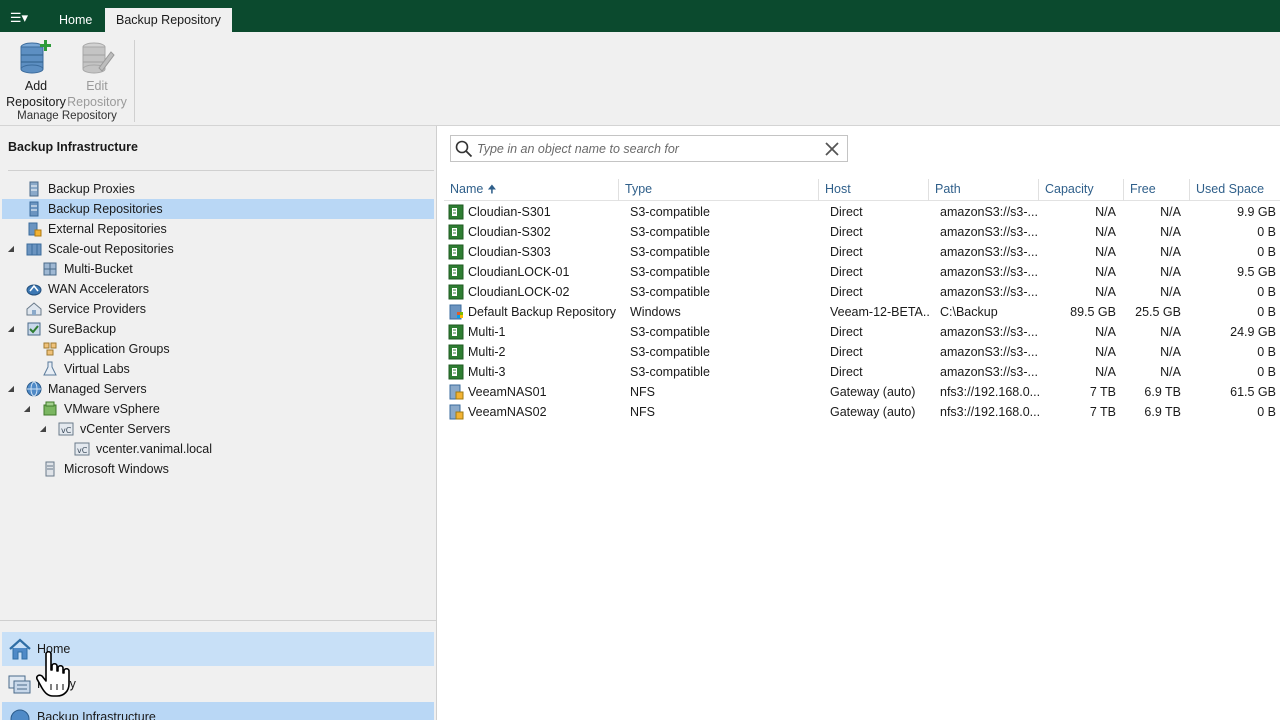 This screenshot has width=1280, height=720. I want to click on column-header-capacity: Capacity, so click(1080, 190).